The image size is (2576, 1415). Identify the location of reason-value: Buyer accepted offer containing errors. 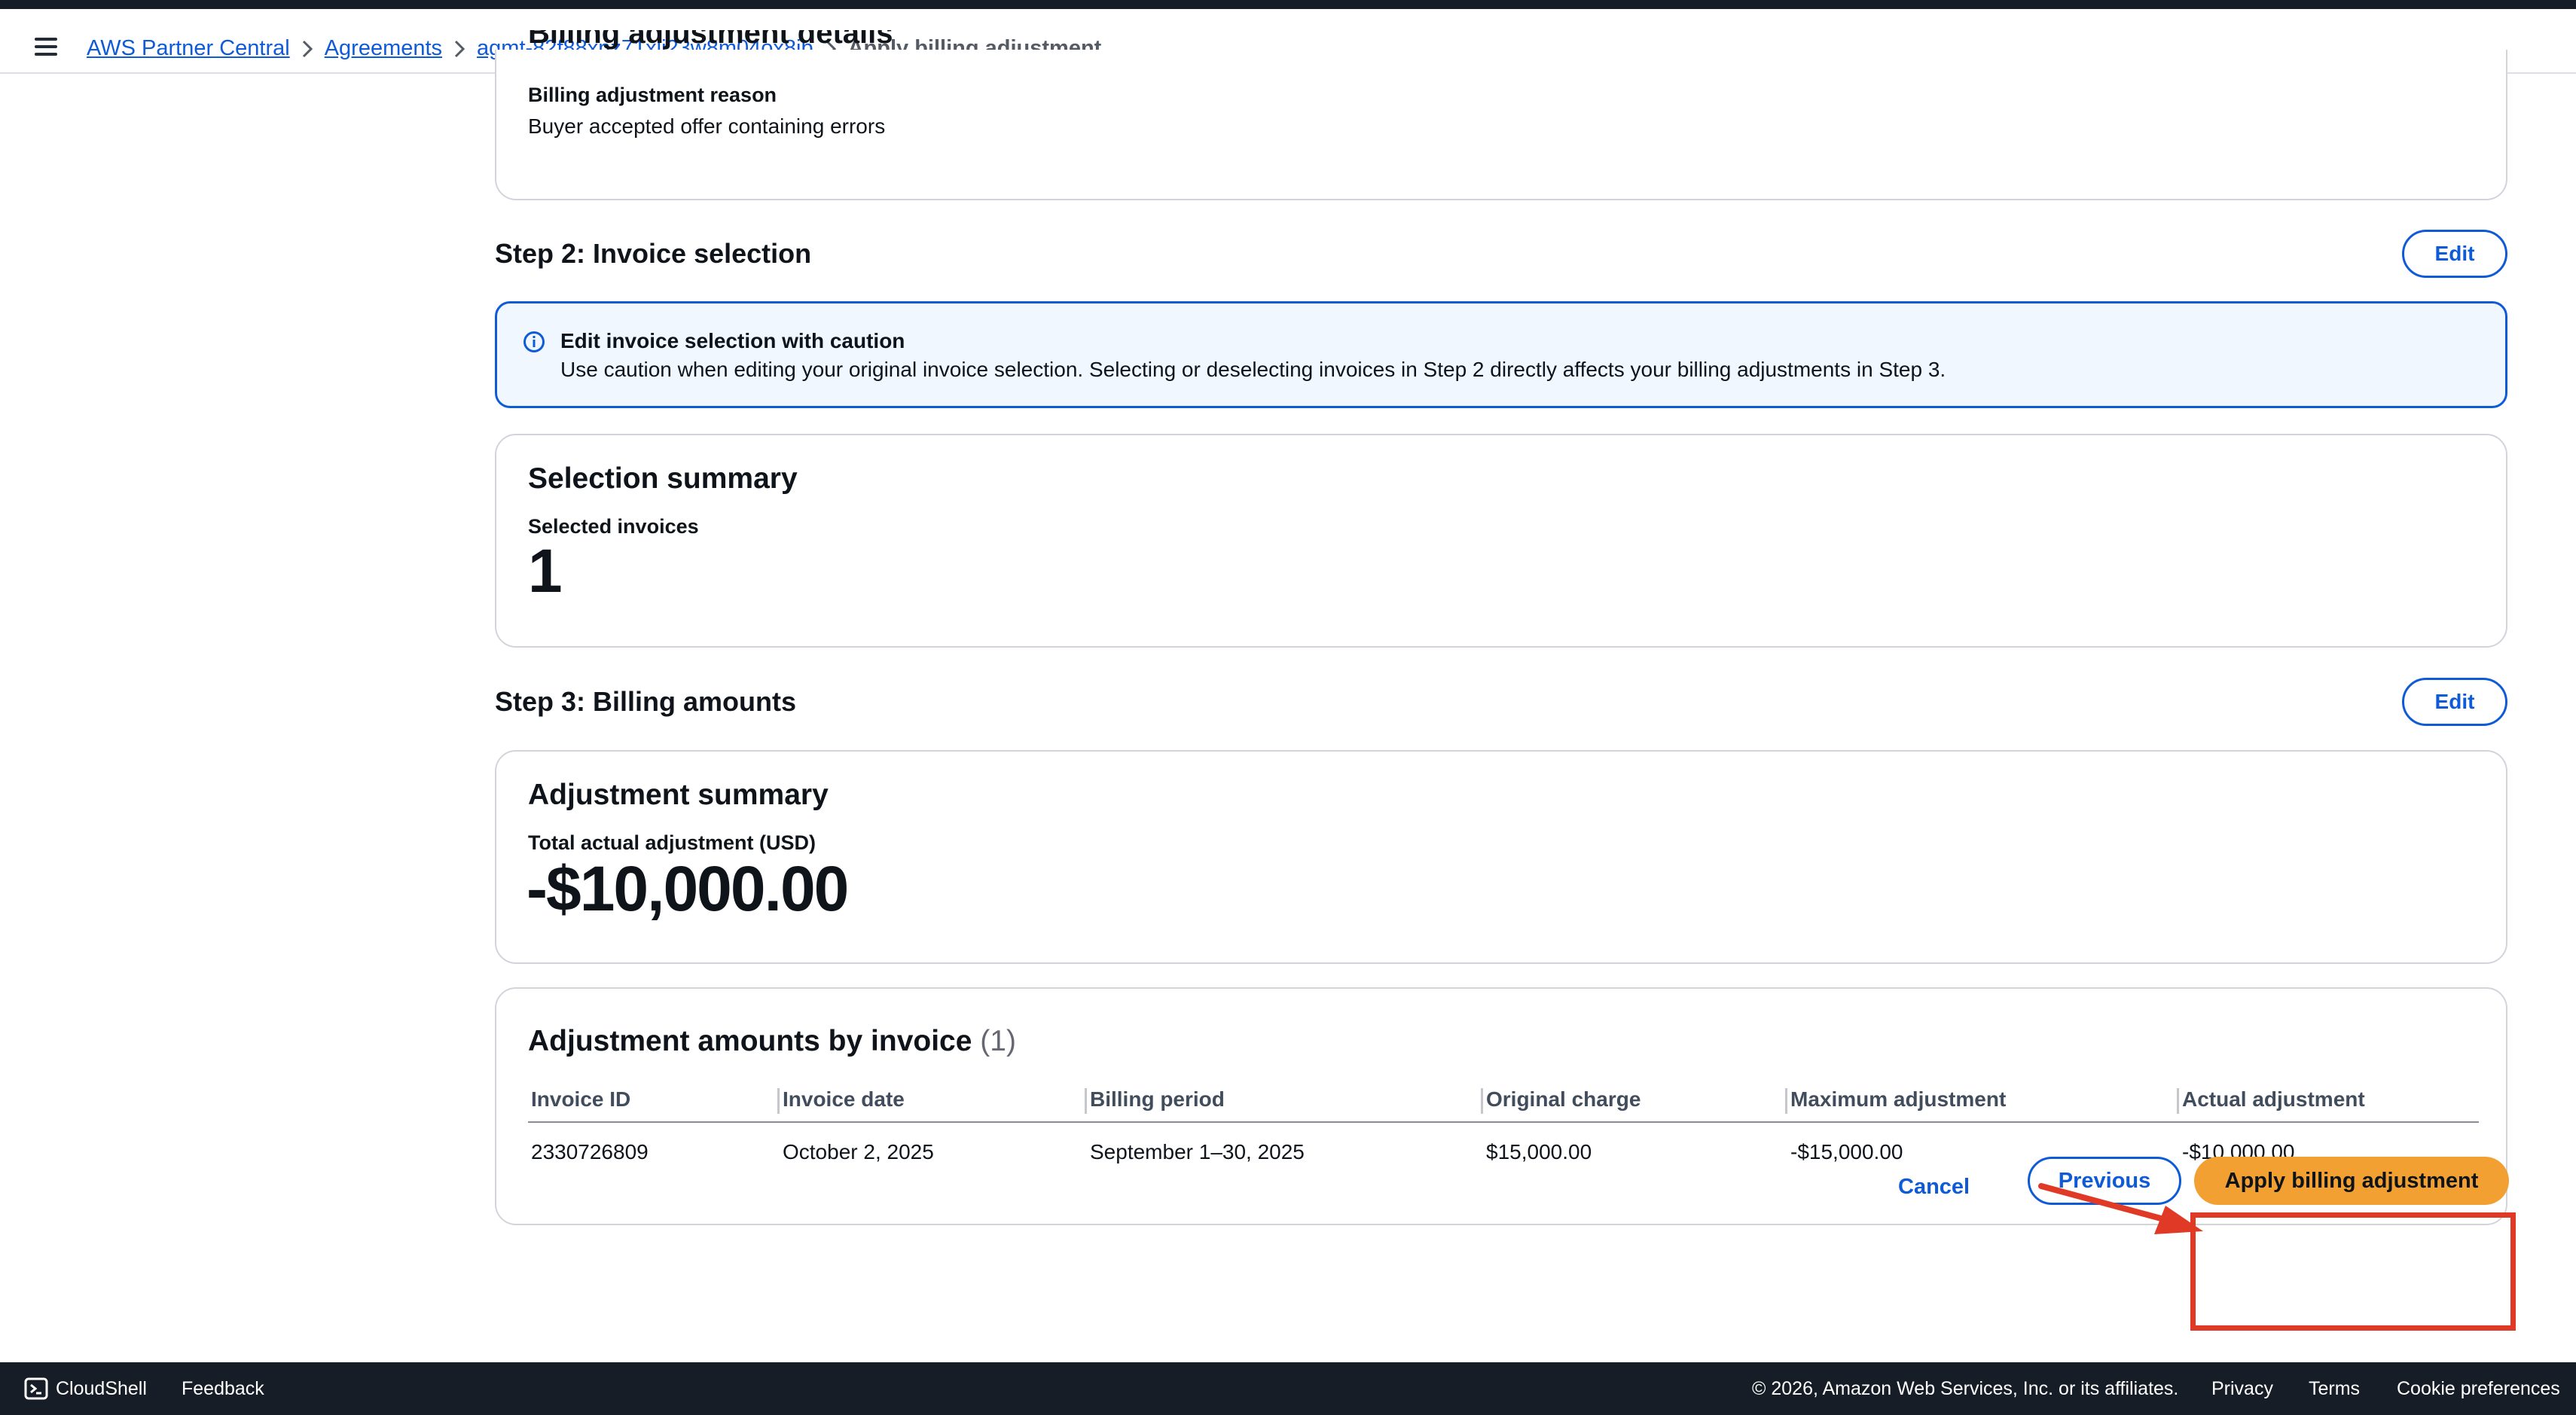
(707, 126).